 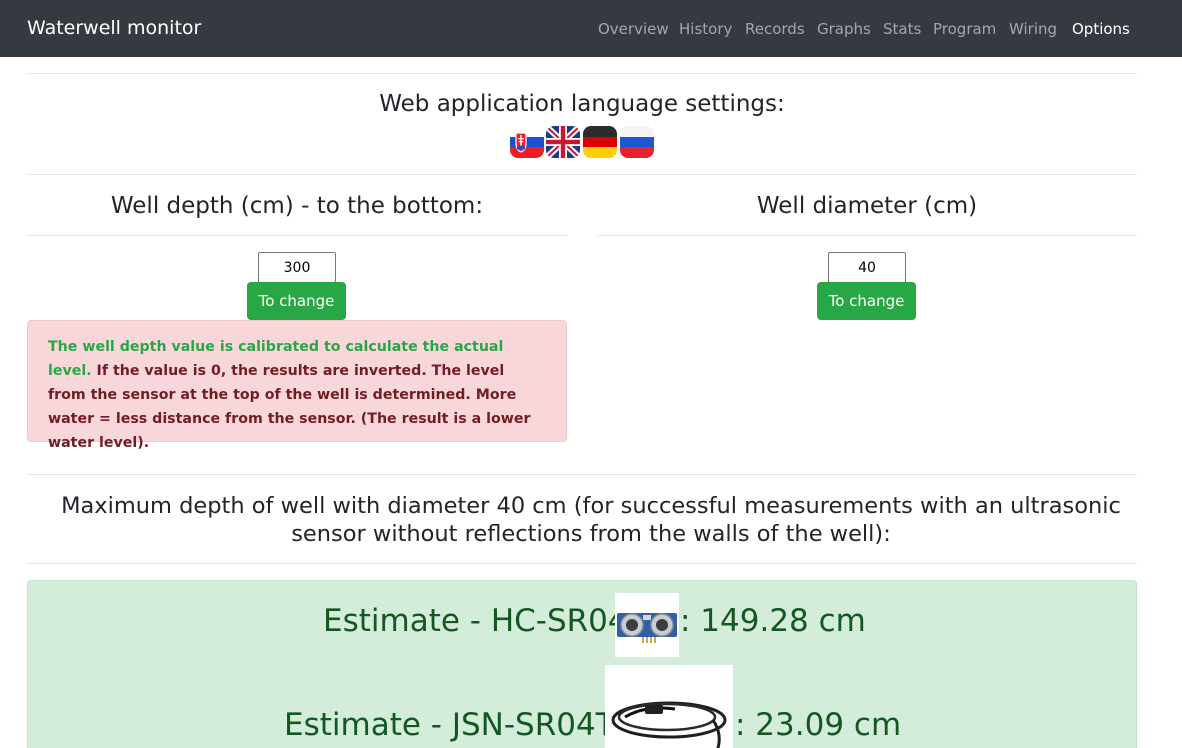 I want to click on estimate-jsn-sr04t-label: Estimate - JSN-SR04T, so click(x=449, y=725).